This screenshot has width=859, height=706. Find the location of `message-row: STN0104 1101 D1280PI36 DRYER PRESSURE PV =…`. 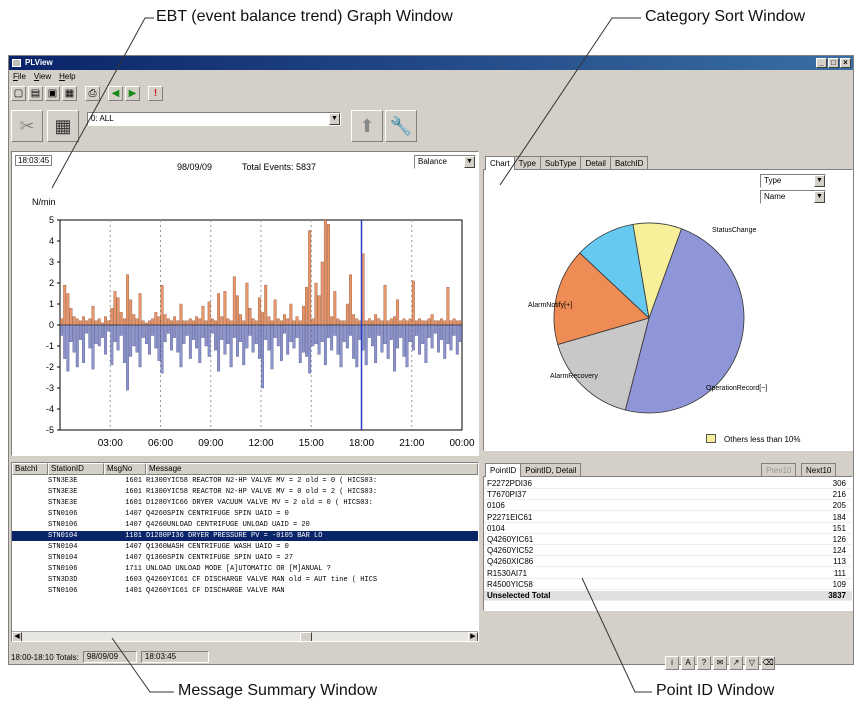

message-row: STN0104 1101 D1280PI36 DRYER PRESSURE PV =… is located at coordinates (245, 536).